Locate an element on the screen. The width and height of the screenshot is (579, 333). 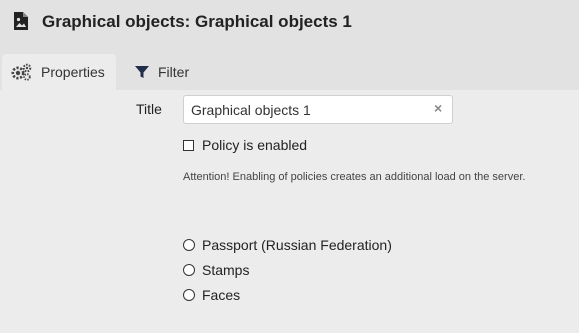
title-input is located at coordinates (318, 109).